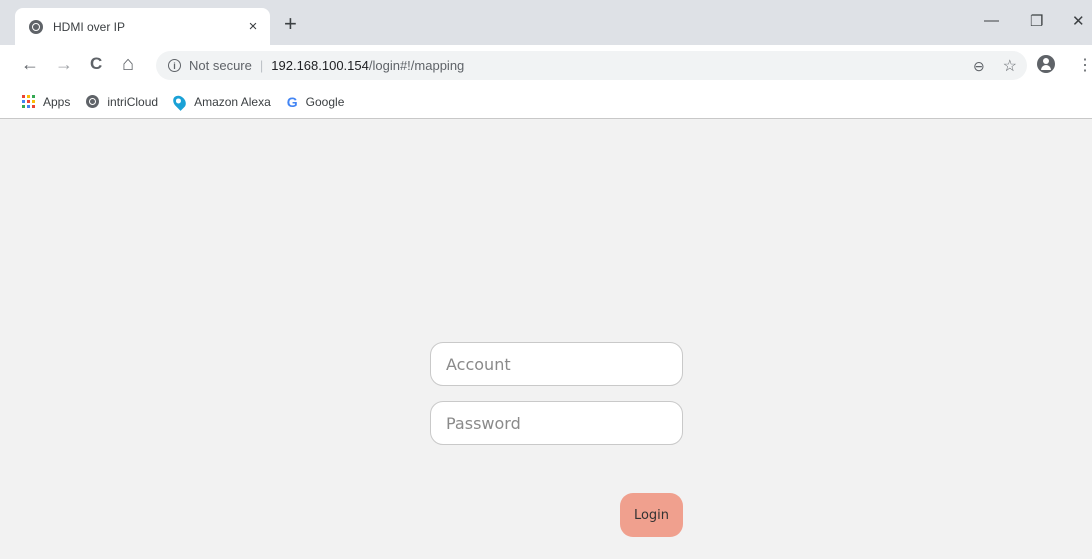  I want to click on bookmark-apps: Apps, so click(46, 102).